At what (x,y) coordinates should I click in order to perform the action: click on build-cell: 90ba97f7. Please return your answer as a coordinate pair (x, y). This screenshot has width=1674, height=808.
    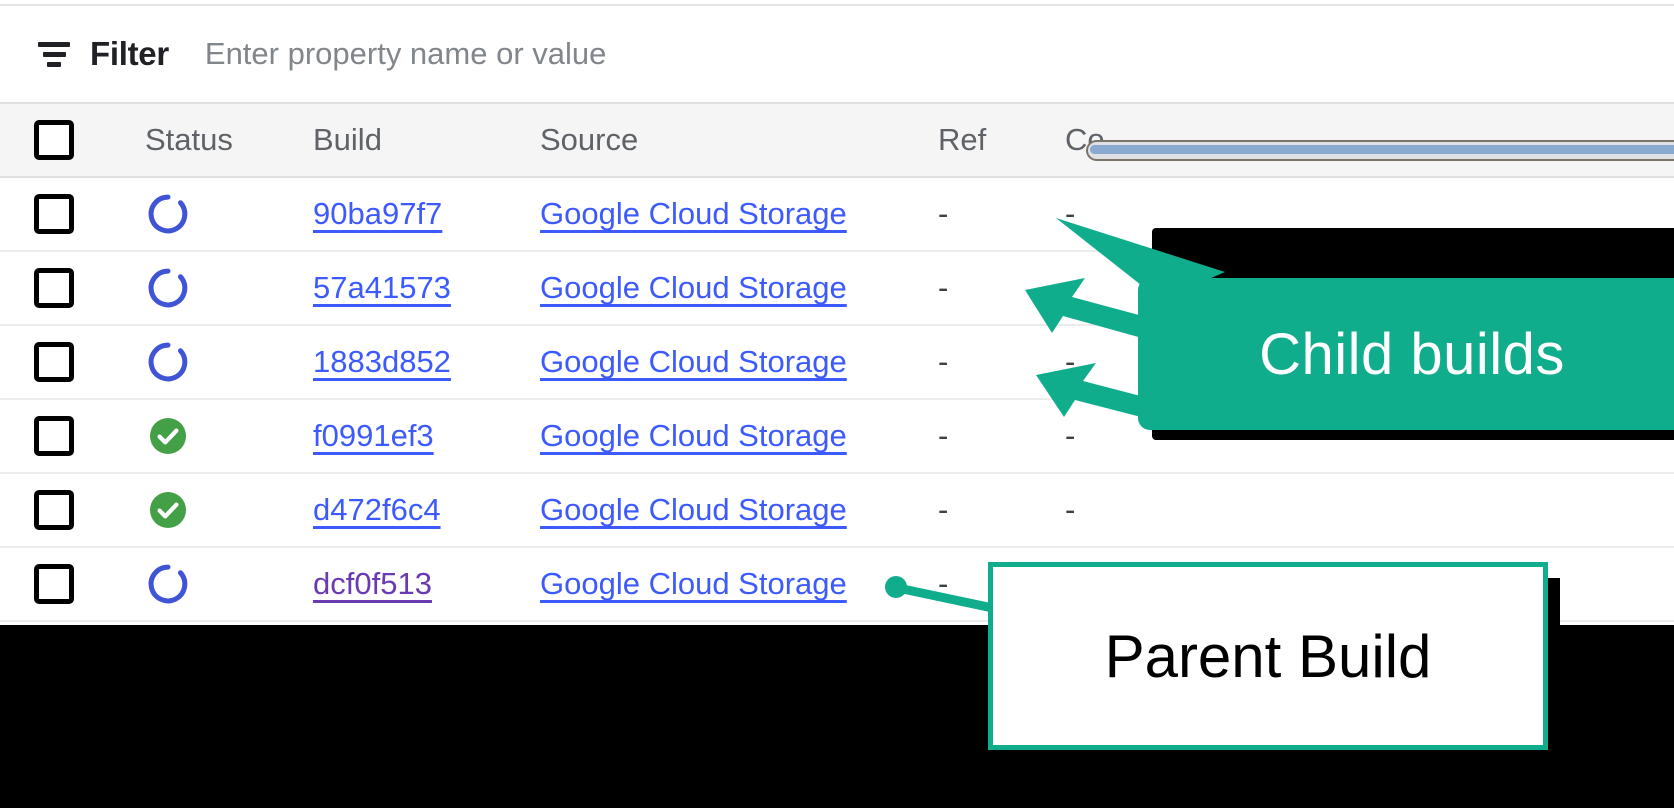
    Looking at the image, I should click on (377, 214).